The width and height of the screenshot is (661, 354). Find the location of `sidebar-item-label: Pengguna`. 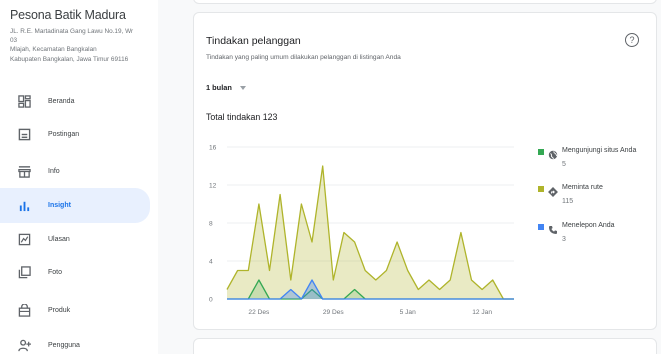

sidebar-item-label: Pengguna is located at coordinates (64, 345).